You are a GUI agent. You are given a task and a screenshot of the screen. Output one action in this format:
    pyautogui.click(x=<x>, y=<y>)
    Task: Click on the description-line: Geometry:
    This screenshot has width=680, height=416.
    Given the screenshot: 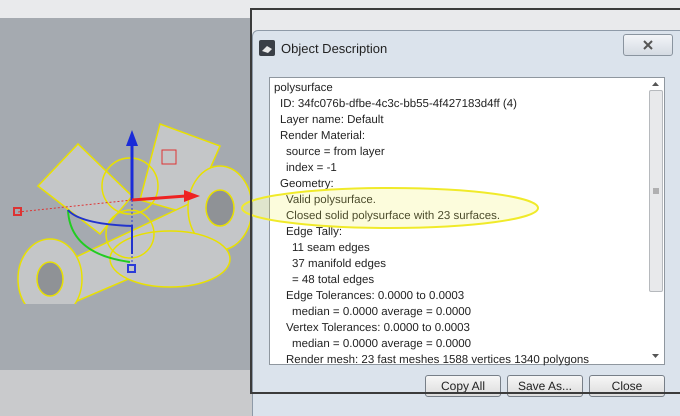 What is the action you would take?
    pyautogui.click(x=307, y=184)
    